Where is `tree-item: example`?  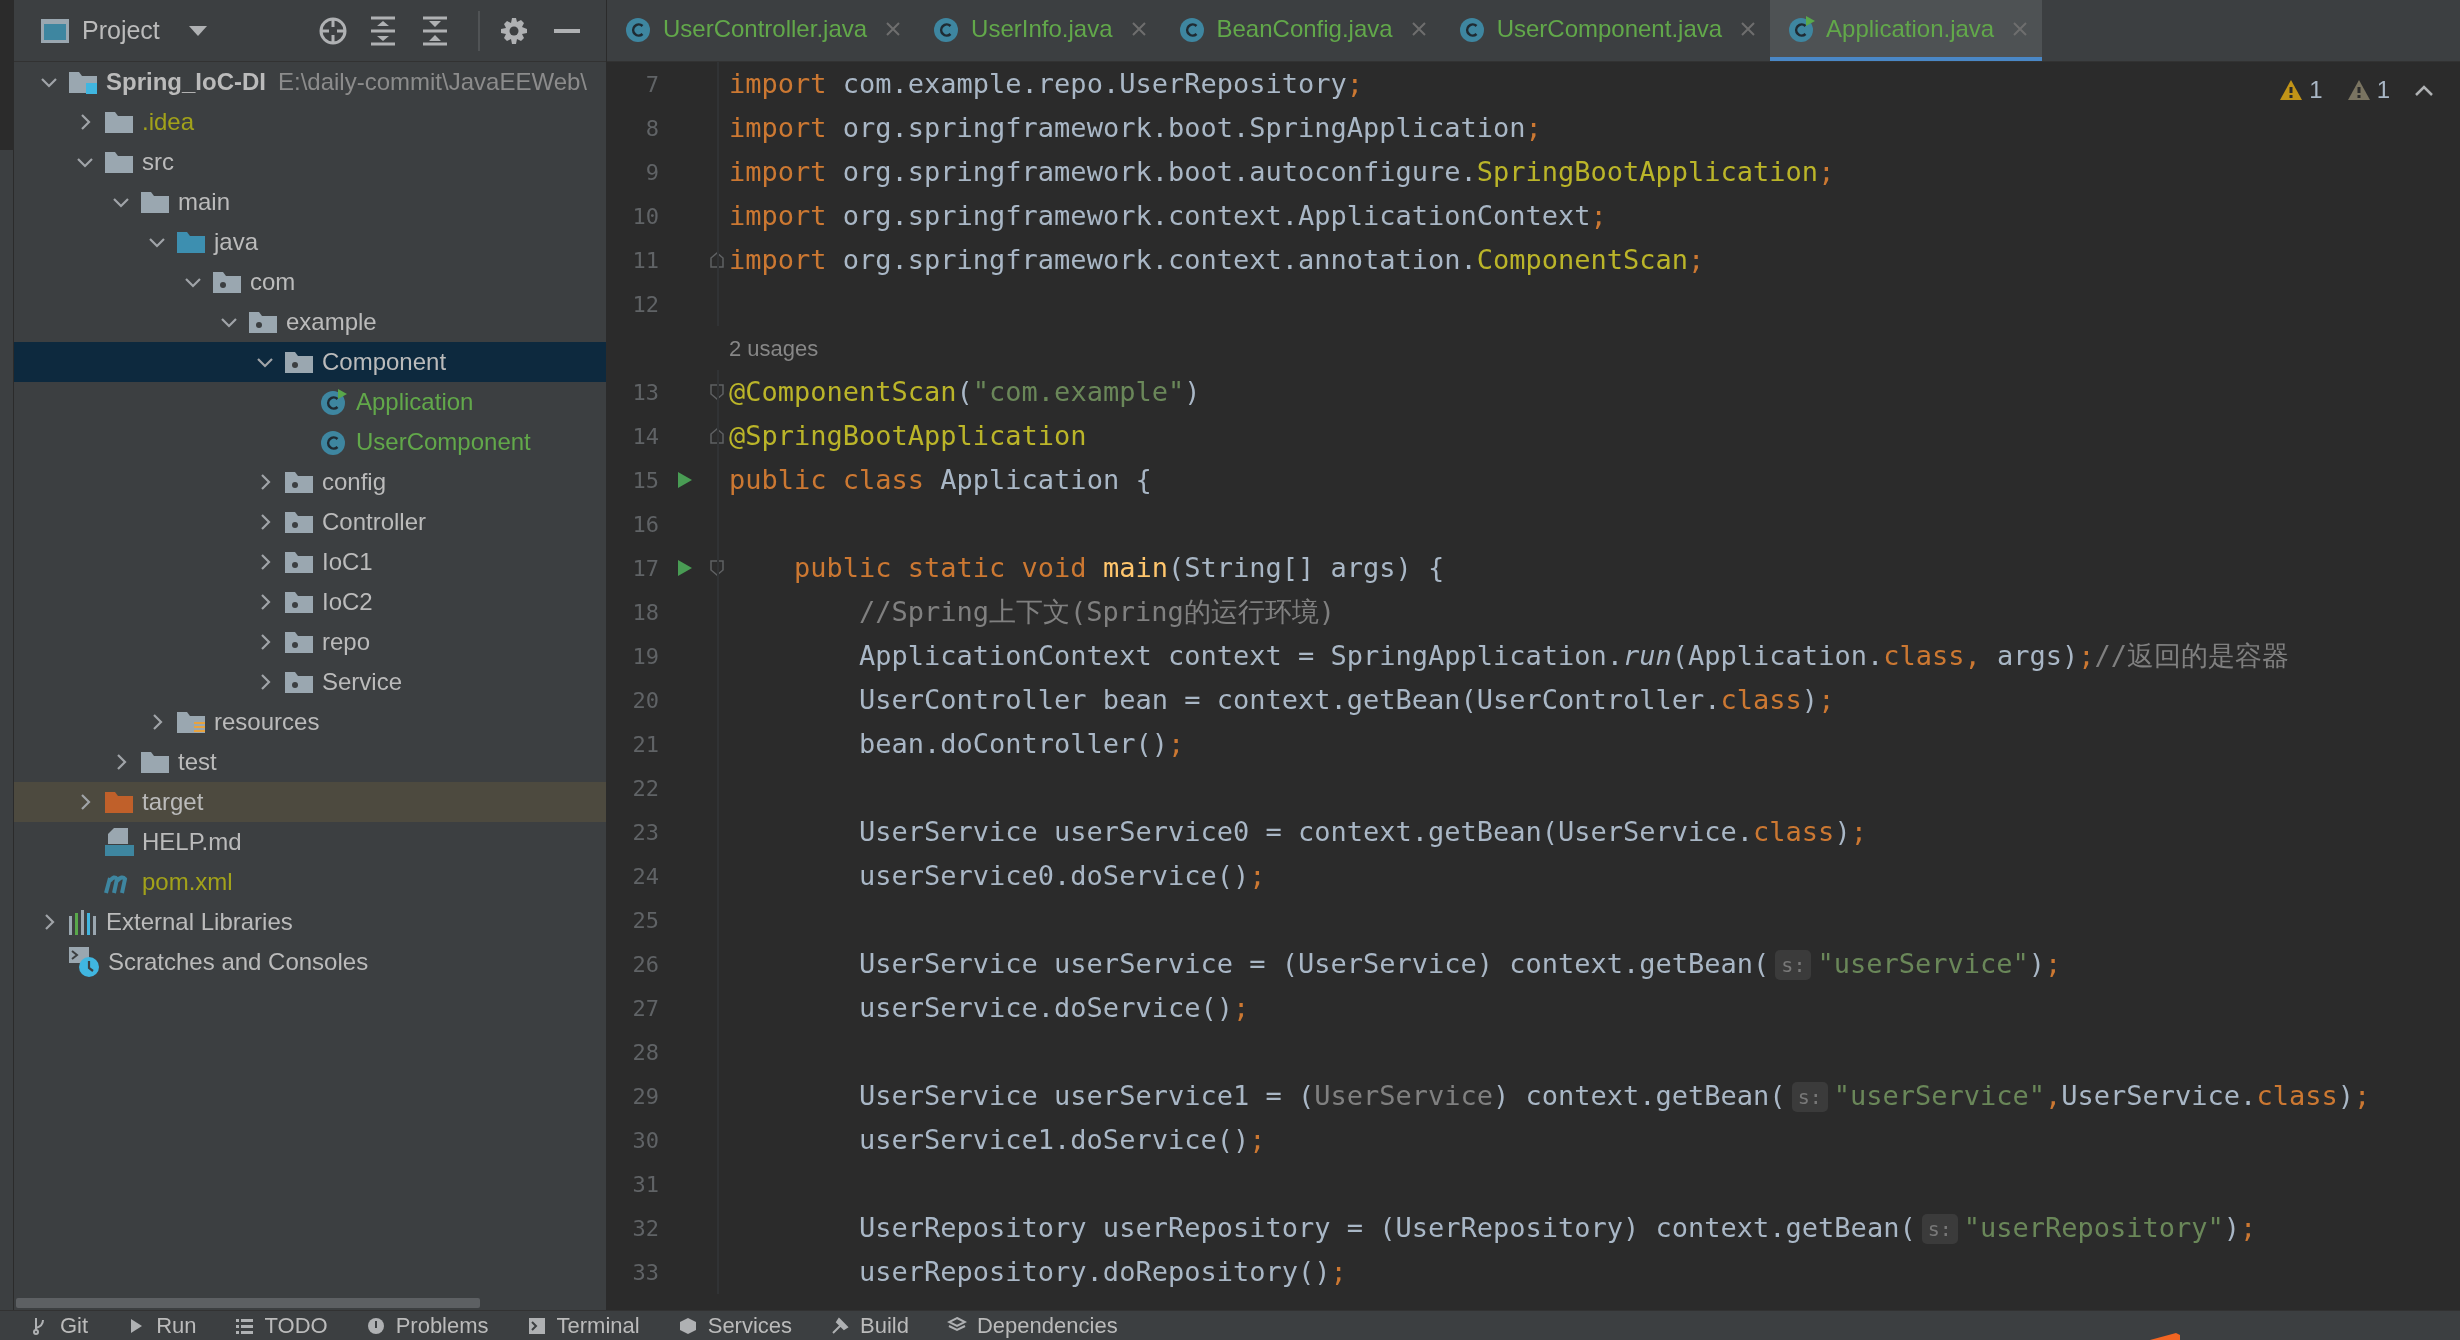 tree-item: example is located at coordinates (310, 322).